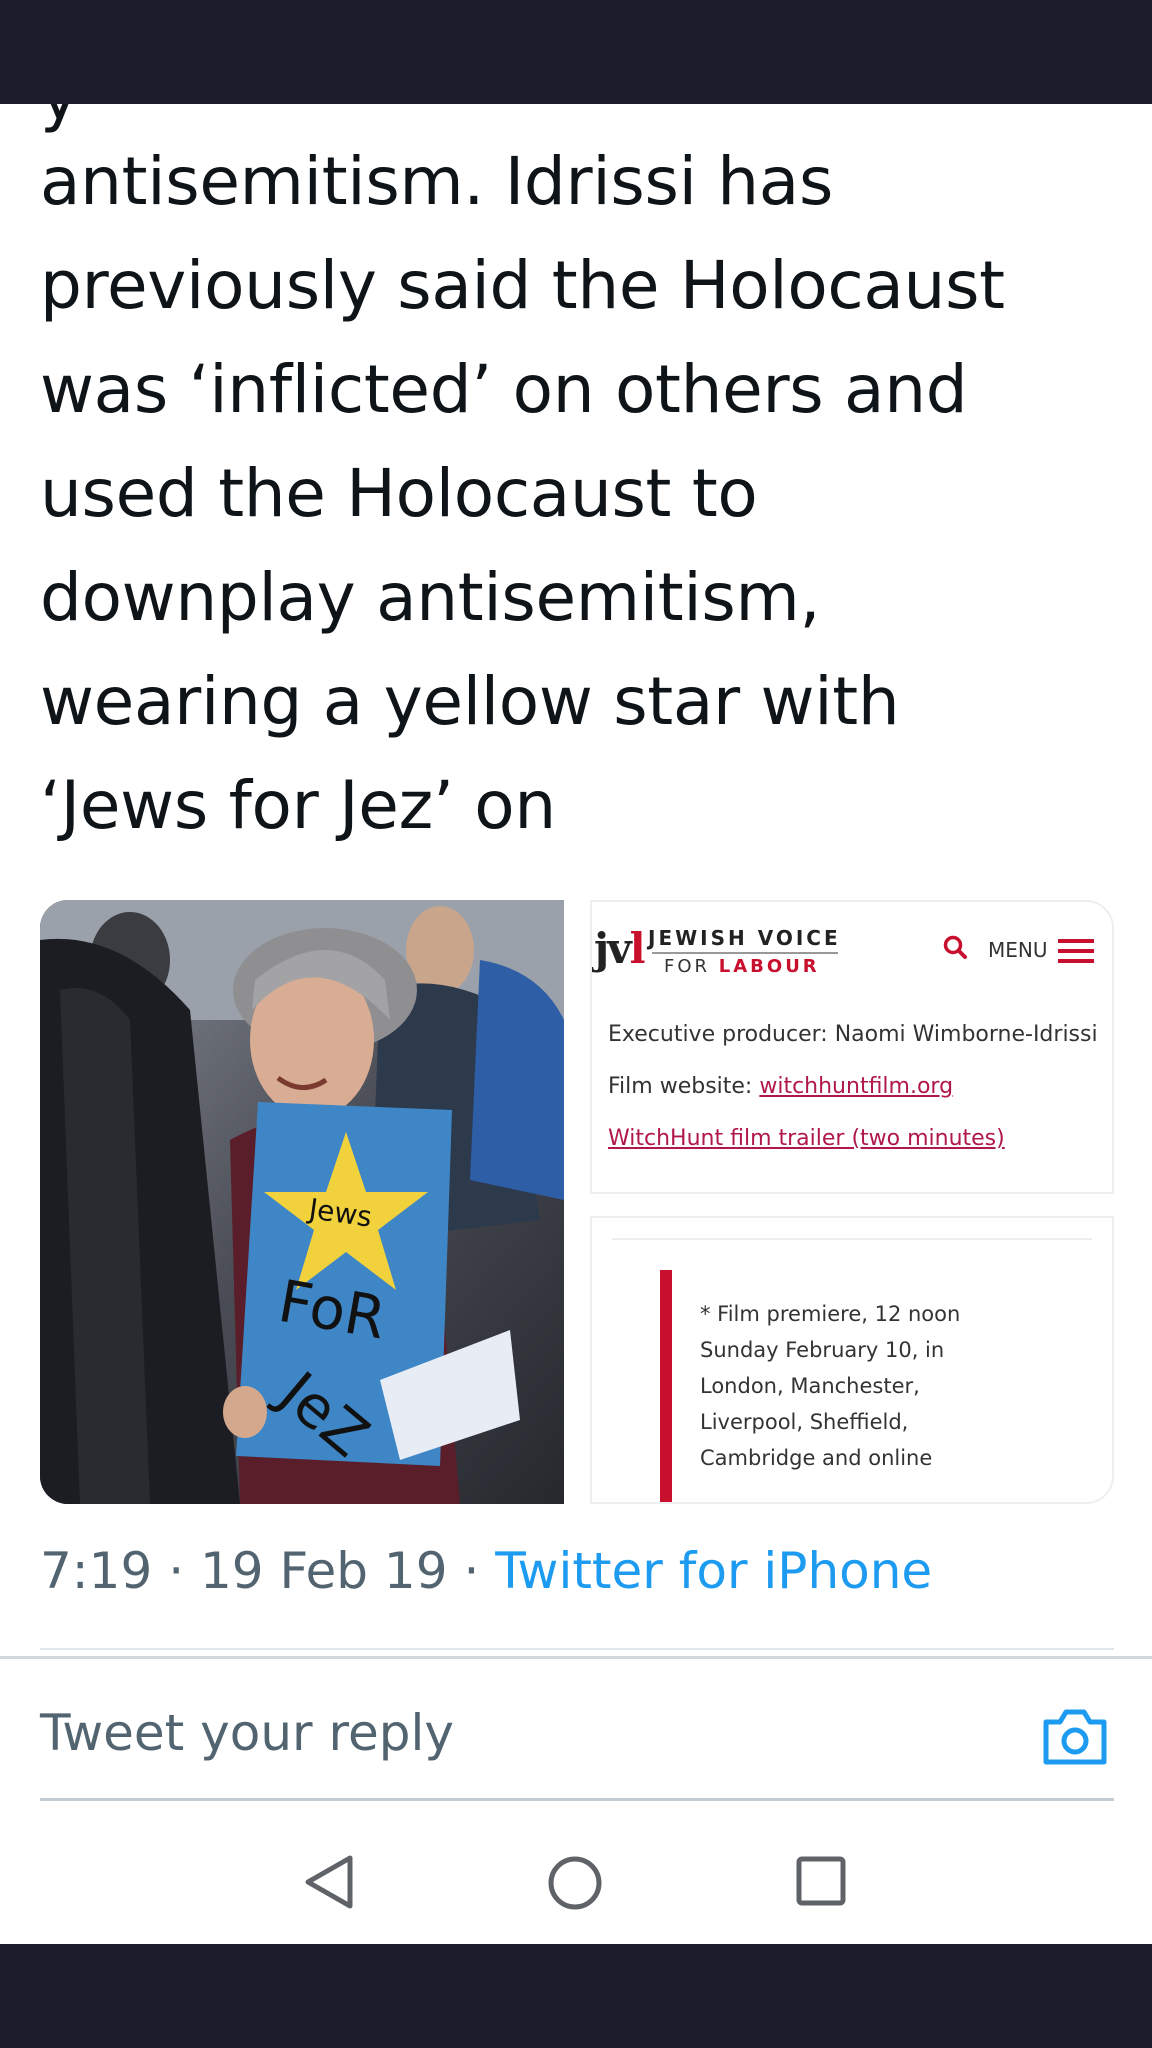 This screenshot has width=1152, height=2048. I want to click on jvl-rule, so click(745, 953).